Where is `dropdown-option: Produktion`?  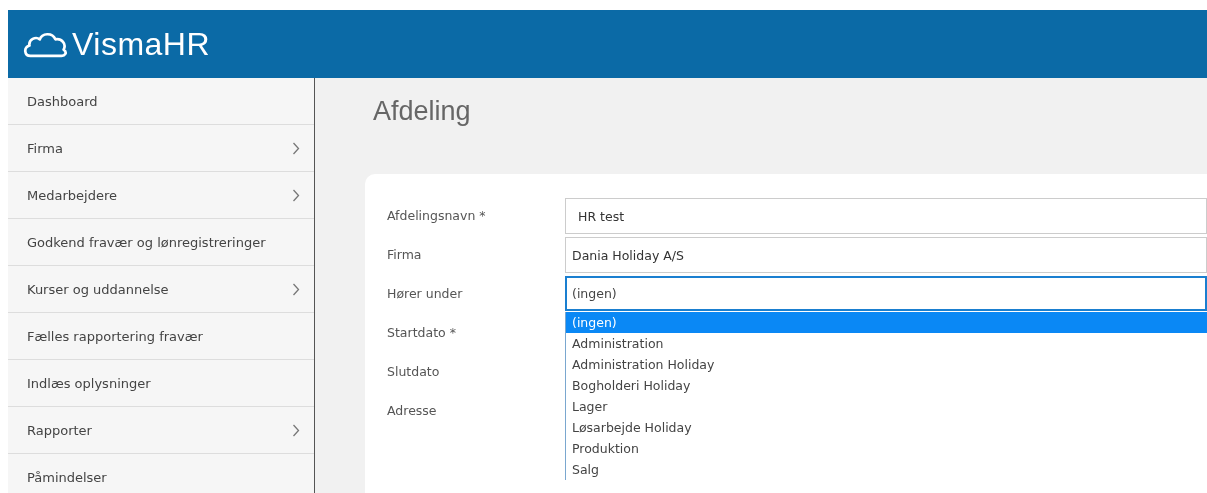 dropdown-option: Produktion is located at coordinates (886, 448).